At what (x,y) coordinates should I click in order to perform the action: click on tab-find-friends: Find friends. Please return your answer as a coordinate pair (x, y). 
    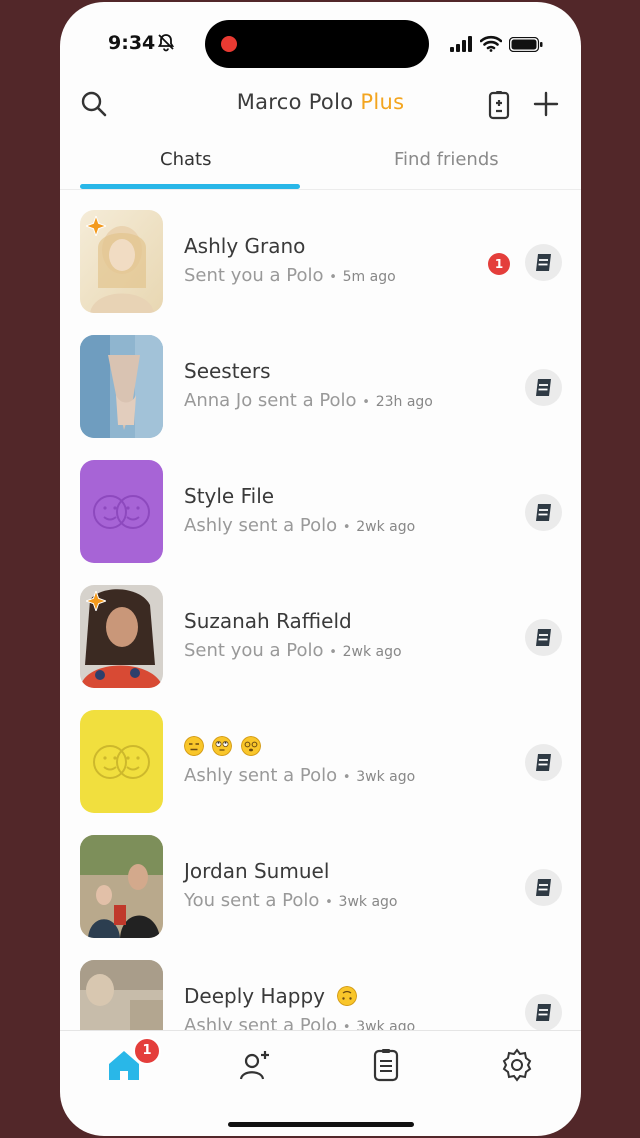
    Looking at the image, I should click on (446, 159).